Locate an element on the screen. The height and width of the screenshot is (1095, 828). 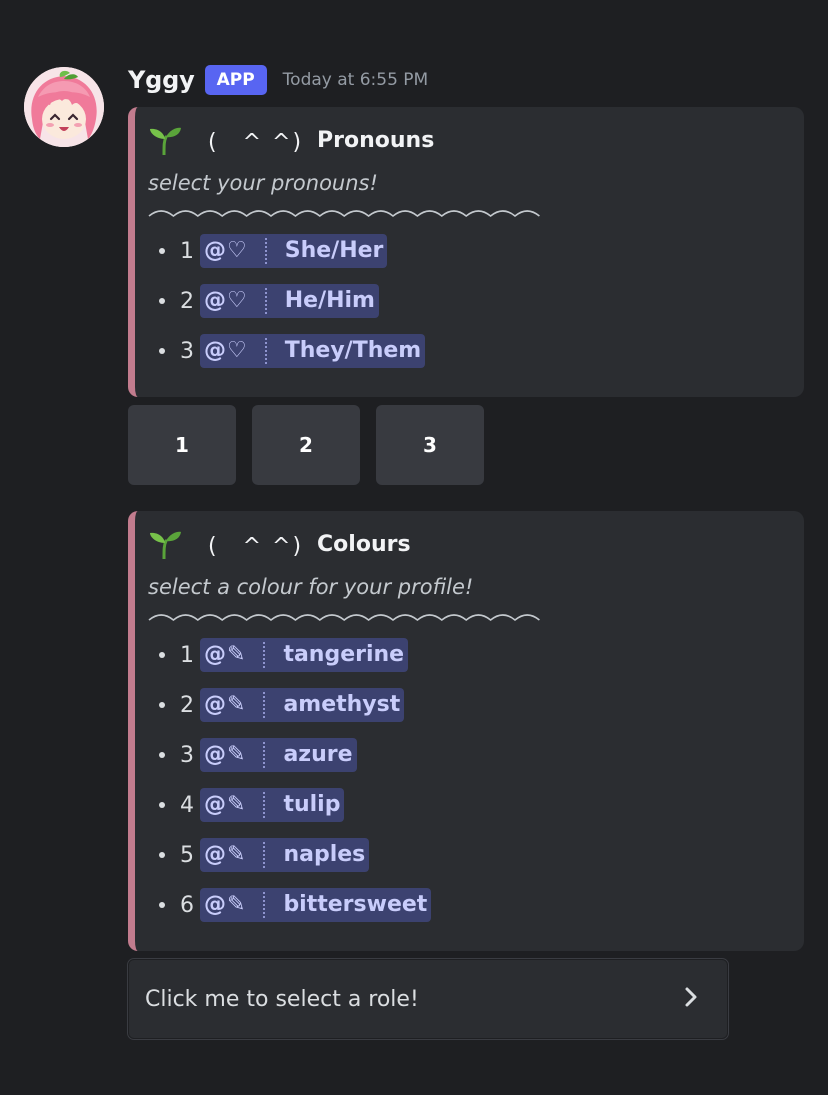
embed-title-text: Pronouns is located at coordinates (376, 140).